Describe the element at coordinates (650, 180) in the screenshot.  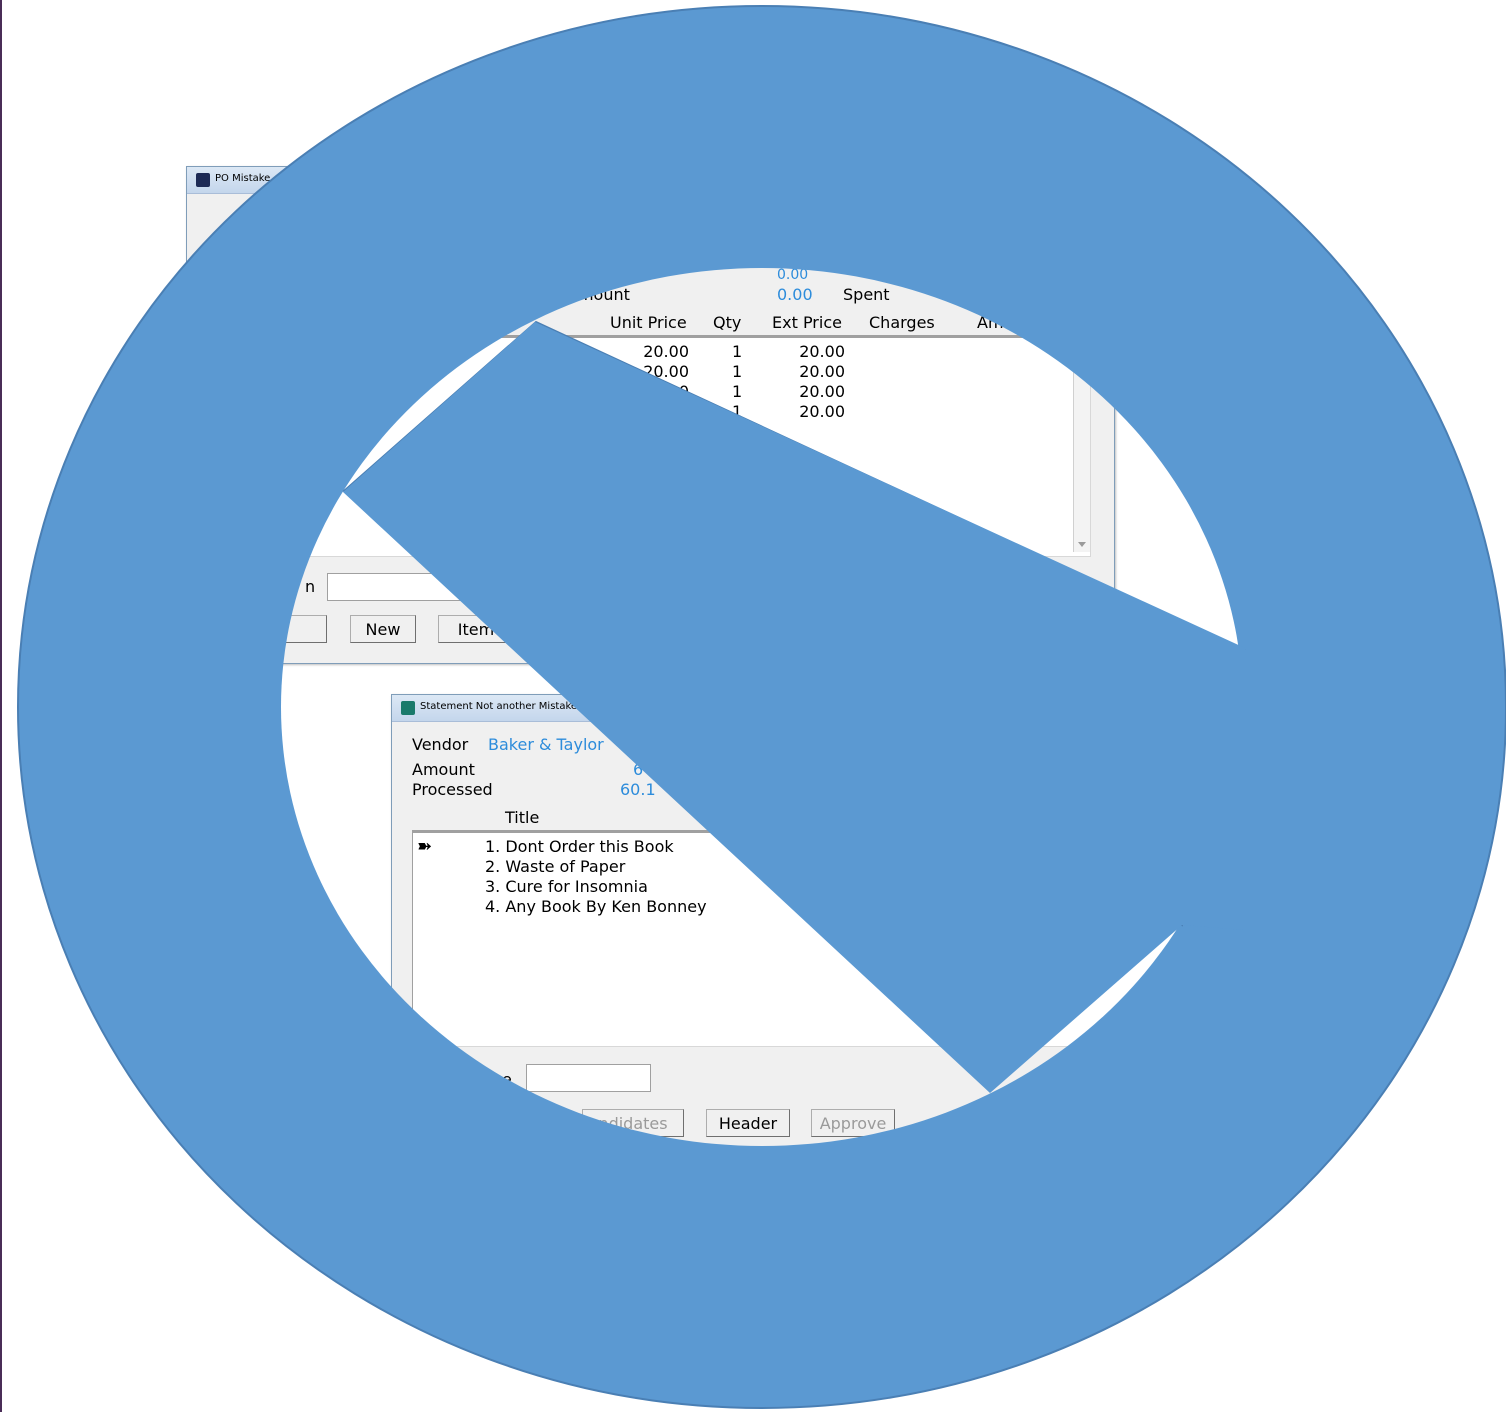
I see `po-window-titlebar: PO Mistake` at that location.